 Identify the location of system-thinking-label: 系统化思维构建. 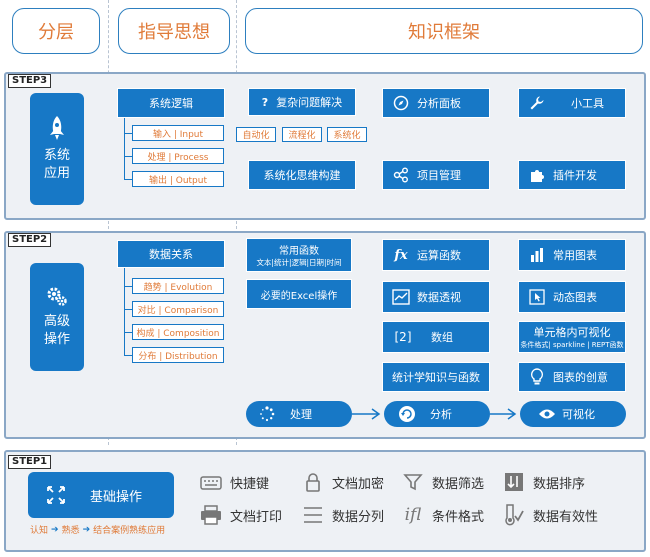
(302, 175).